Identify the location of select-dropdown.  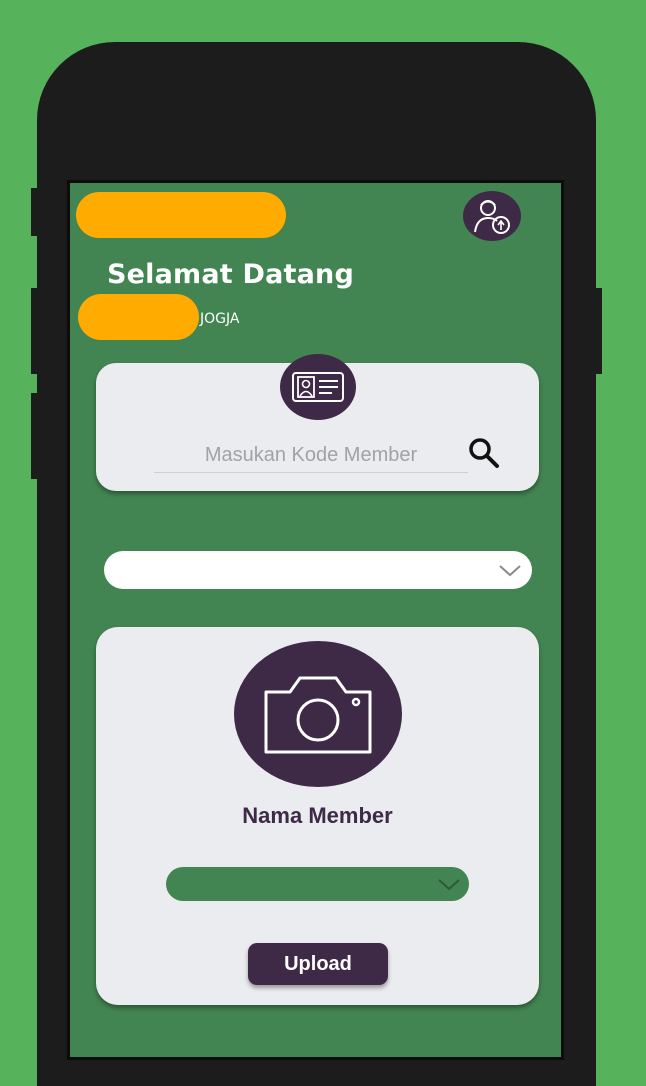
(318, 570).